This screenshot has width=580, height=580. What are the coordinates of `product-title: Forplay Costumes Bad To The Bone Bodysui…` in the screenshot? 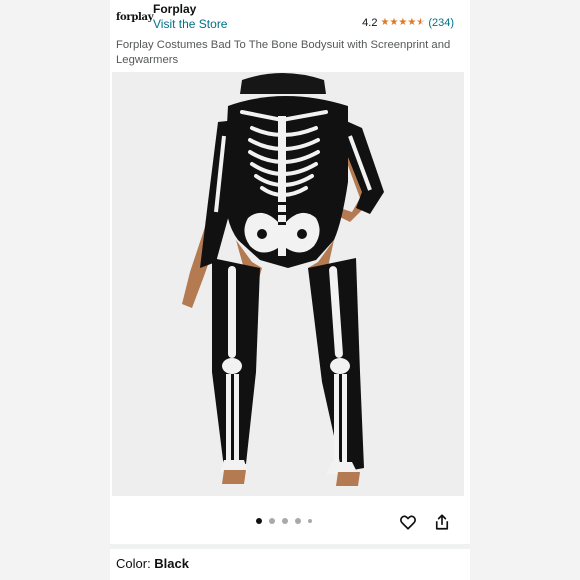 It's located at (283, 52).